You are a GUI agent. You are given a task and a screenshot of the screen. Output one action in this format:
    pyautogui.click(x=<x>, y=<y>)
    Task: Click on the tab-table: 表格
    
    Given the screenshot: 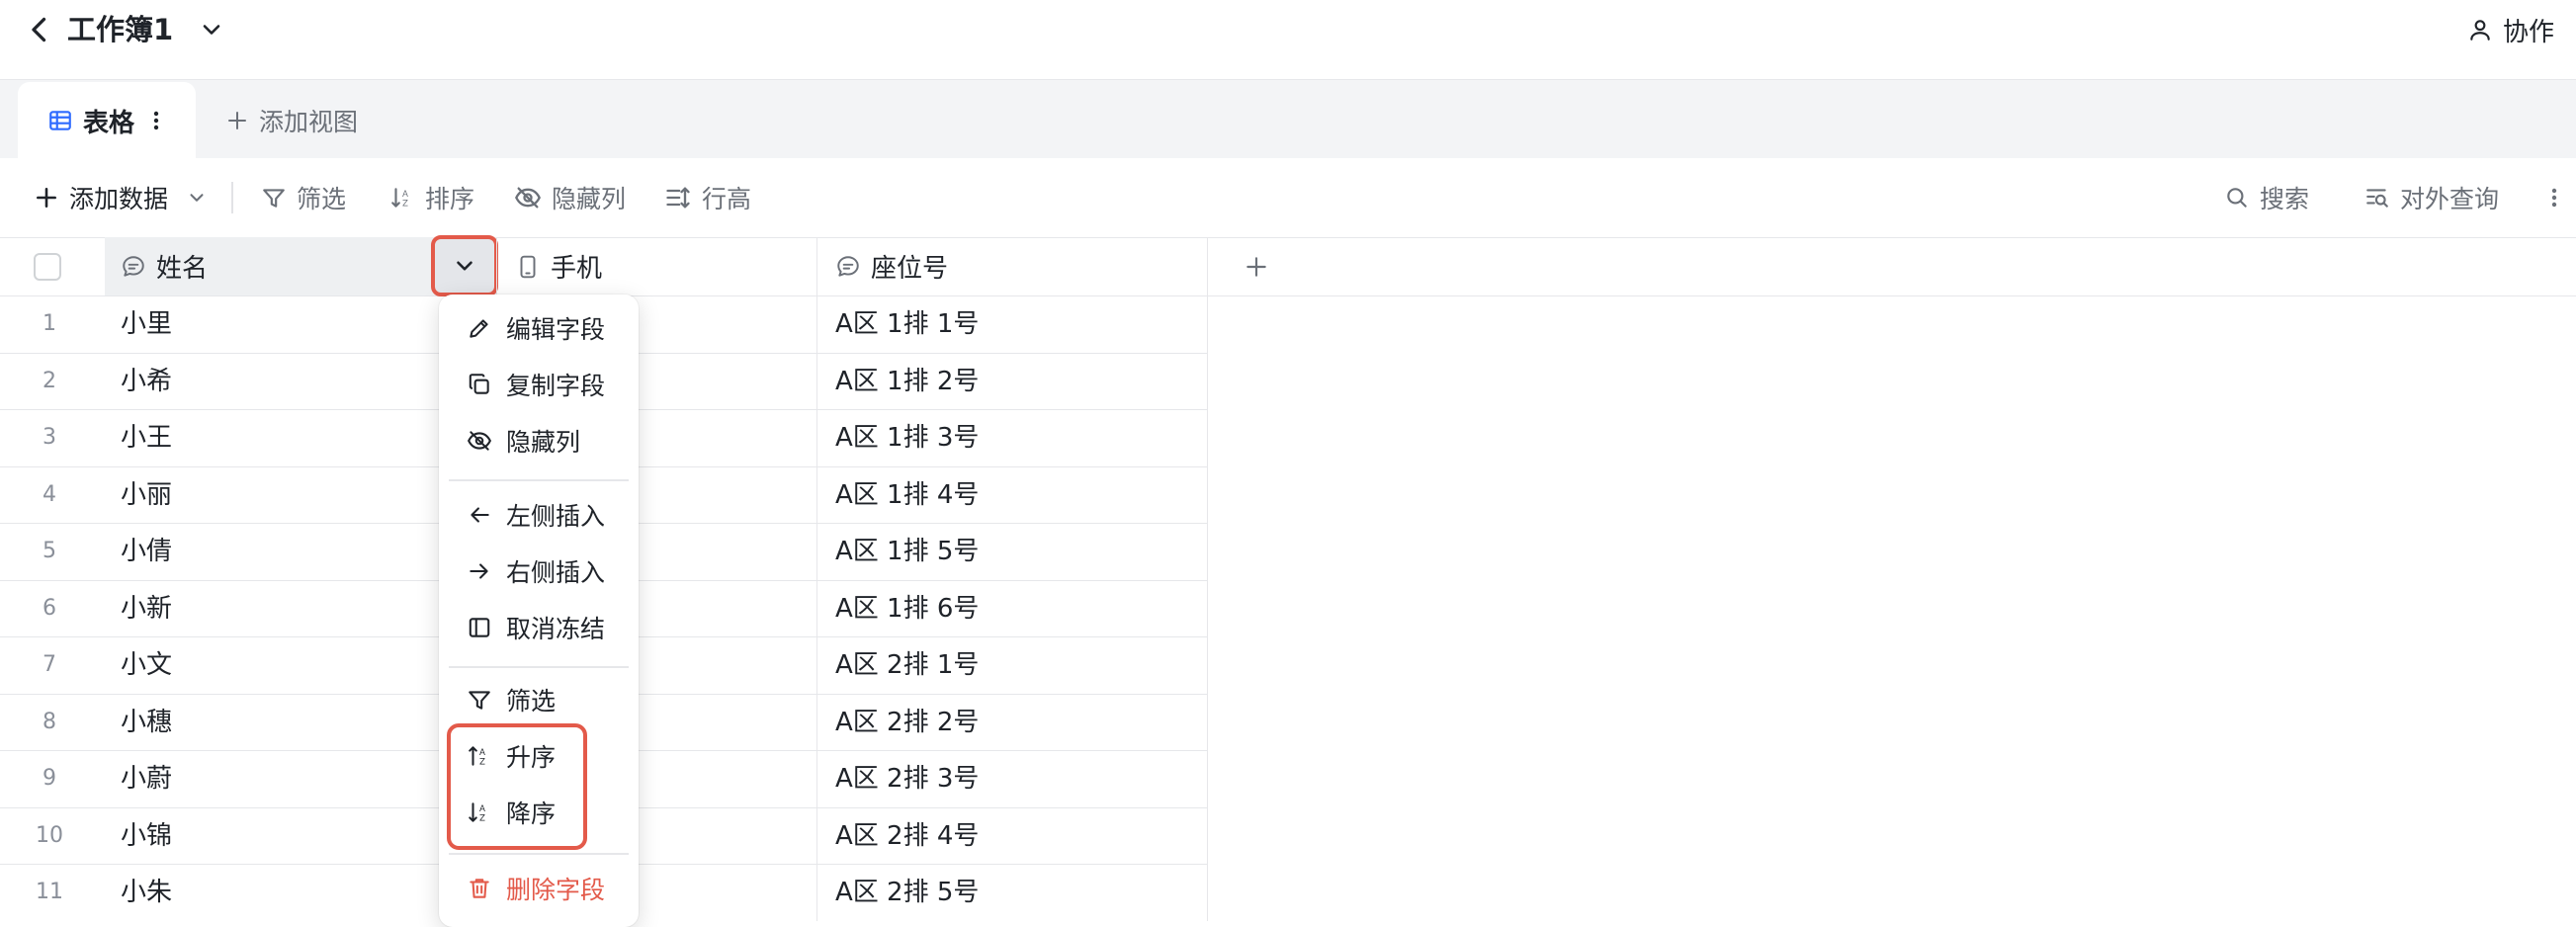 What is the action you would take?
    pyautogui.click(x=107, y=121)
    